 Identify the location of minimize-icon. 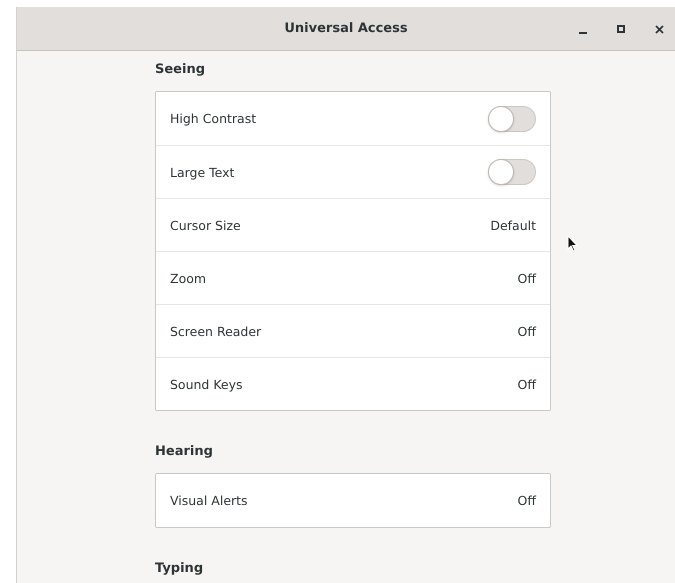
(583, 33).